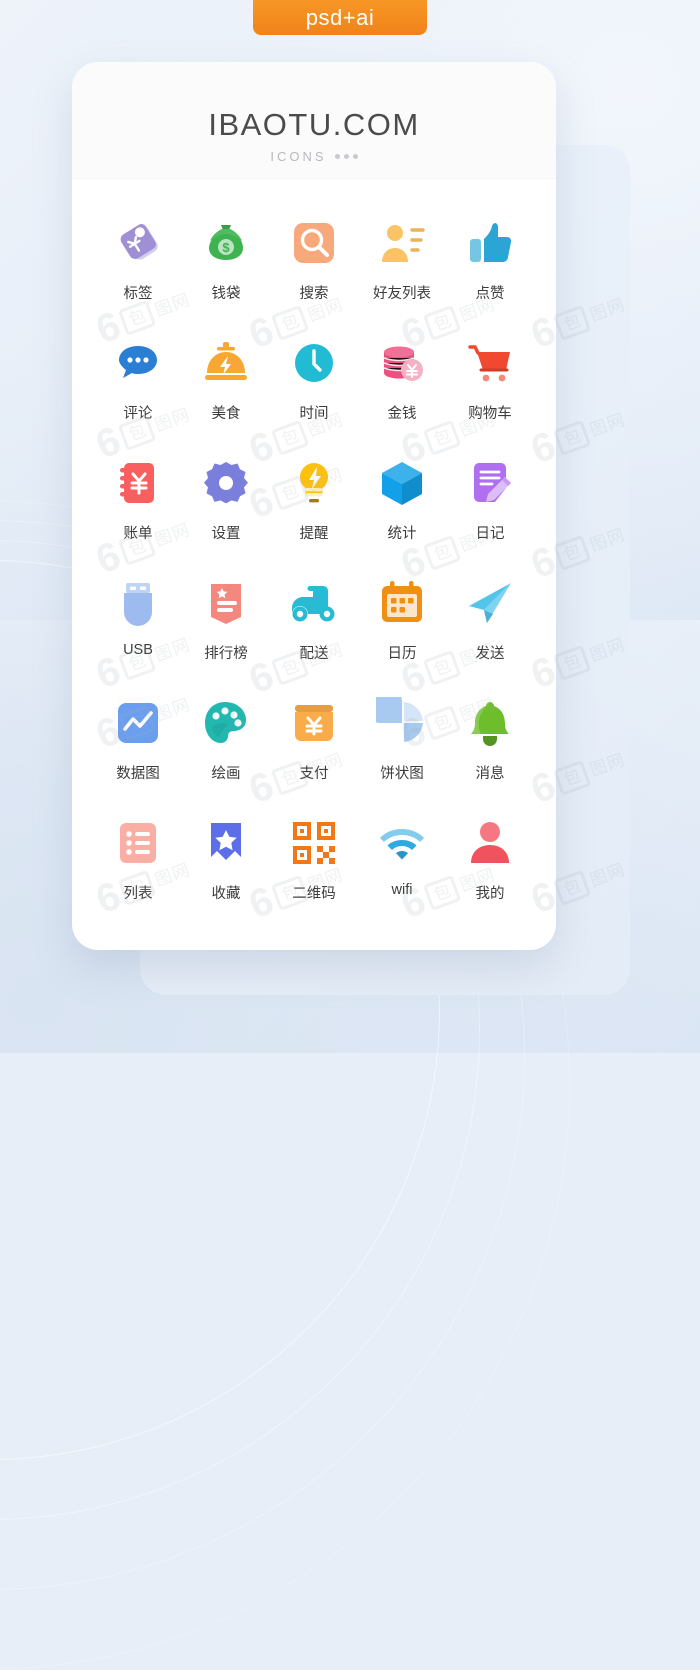 The height and width of the screenshot is (1670, 700). What do you see at coordinates (490, 723) in the screenshot?
I see `bell-icon` at bounding box center [490, 723].